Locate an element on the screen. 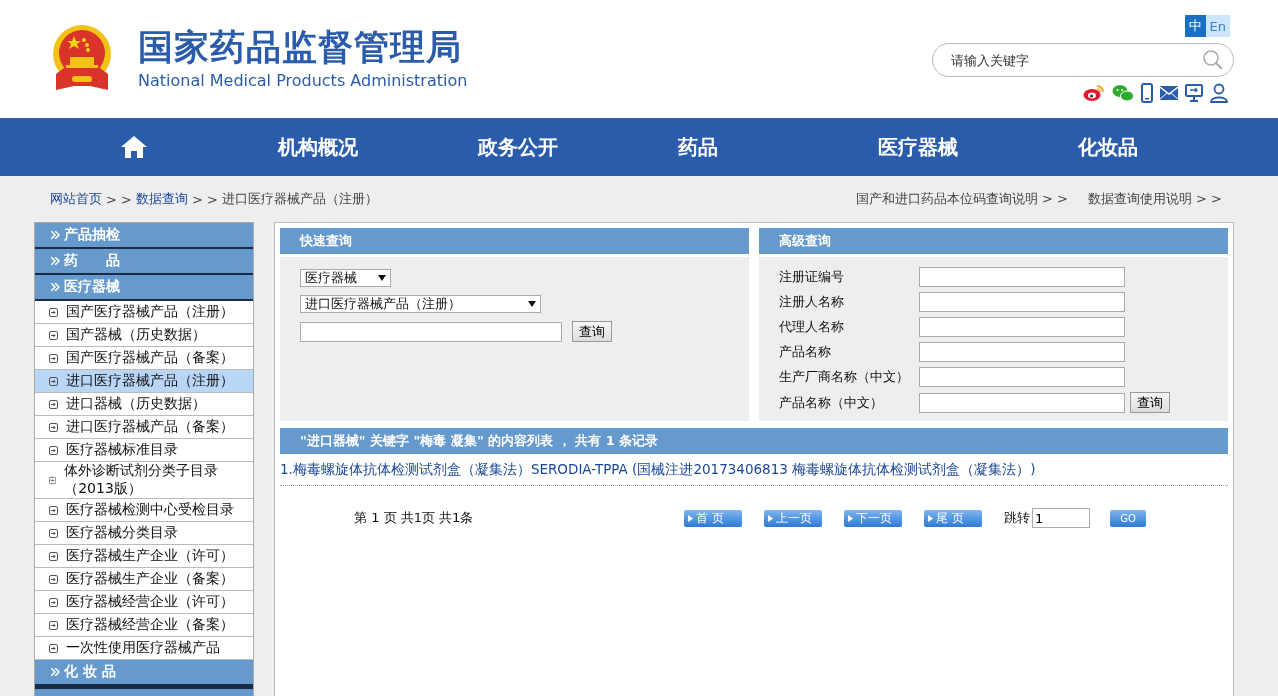 The height and width of the screenshot is (696, 1278). search-field: 请输入关键字 is located at coordinates (1083, 60).